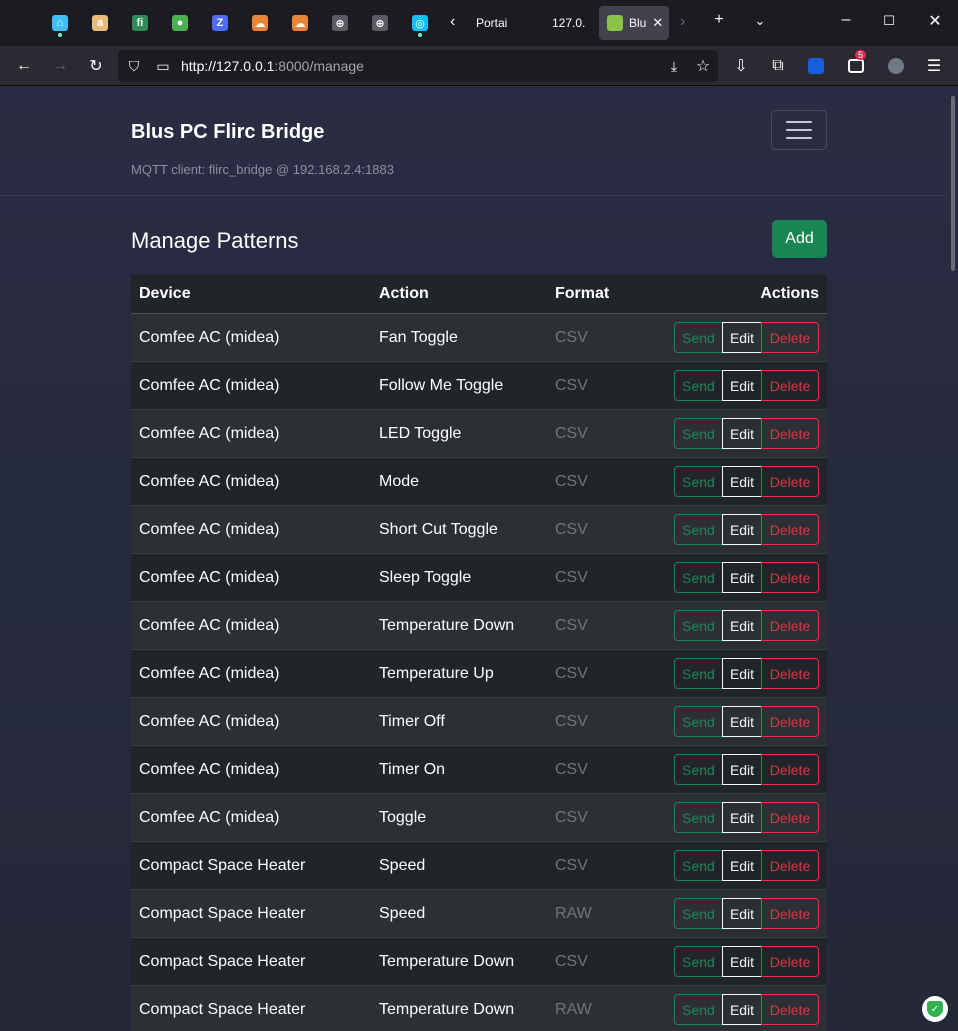 The width and height of the screenshot is (958, 1031). What do you see at coordinates (634, 23) in the screenshot?
I see `tab-blus-active: Blu ✕` at bounding box center [634, 23].